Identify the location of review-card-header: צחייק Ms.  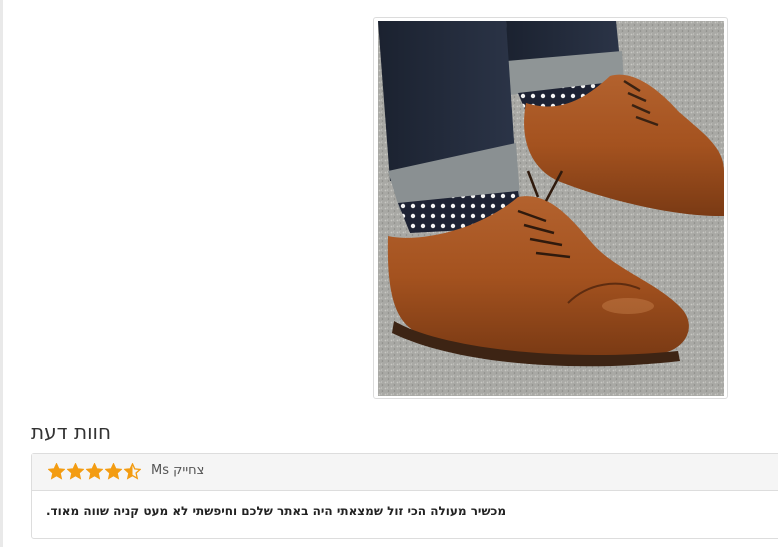
(405, 472).